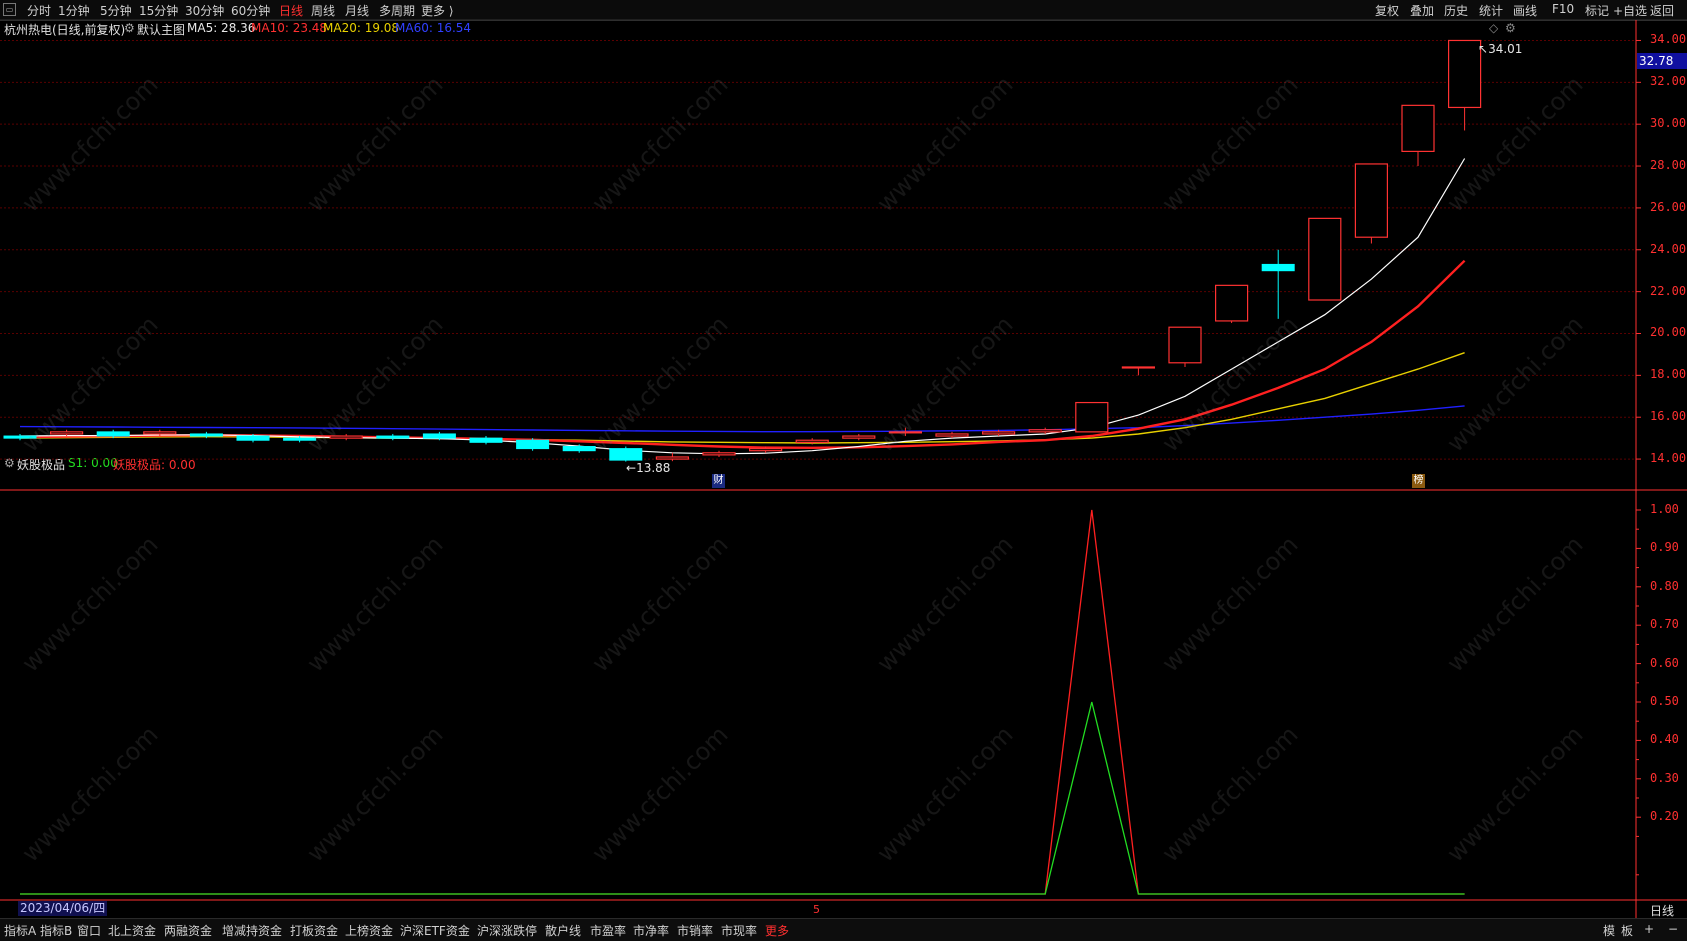 The width and height of the screenshot is (1687, 941). Describe the element at coordinates (1664, 662) in the screenshot. I see `sub-tick-label-4: 0.60` at that location.